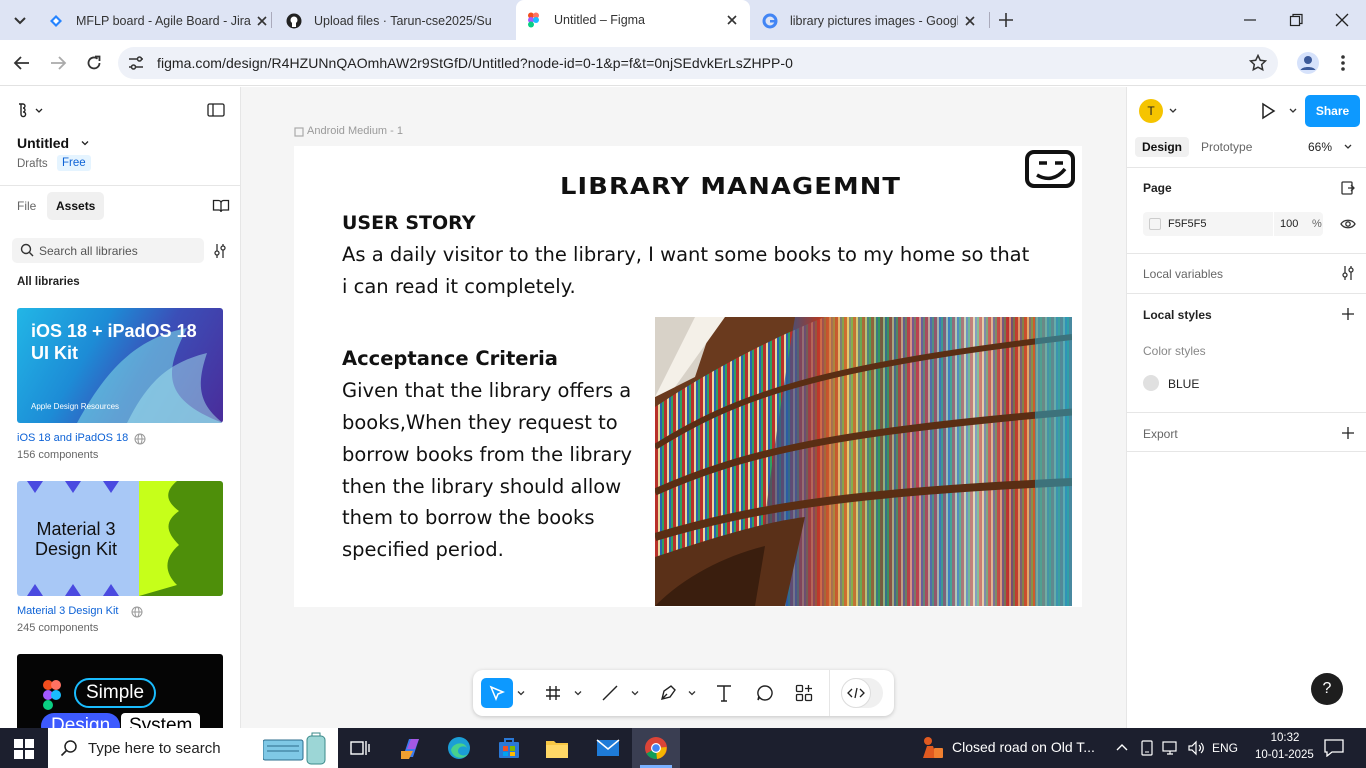  What do you see at coordinates (58, 63) in the screenshot?
I see `forward-icon` at bounding box center [58, 63].